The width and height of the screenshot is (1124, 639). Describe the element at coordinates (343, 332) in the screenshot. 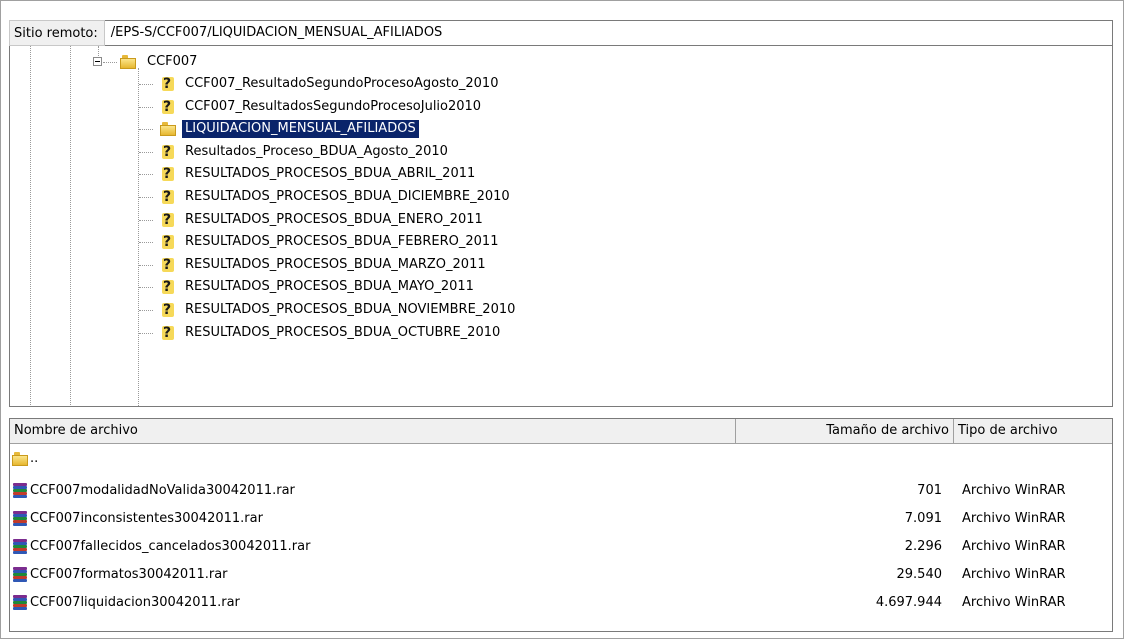

I see `tree-item-label: RESULTADOS_PROCESOS_BDUA_OCTUBRE_2010` at that location.